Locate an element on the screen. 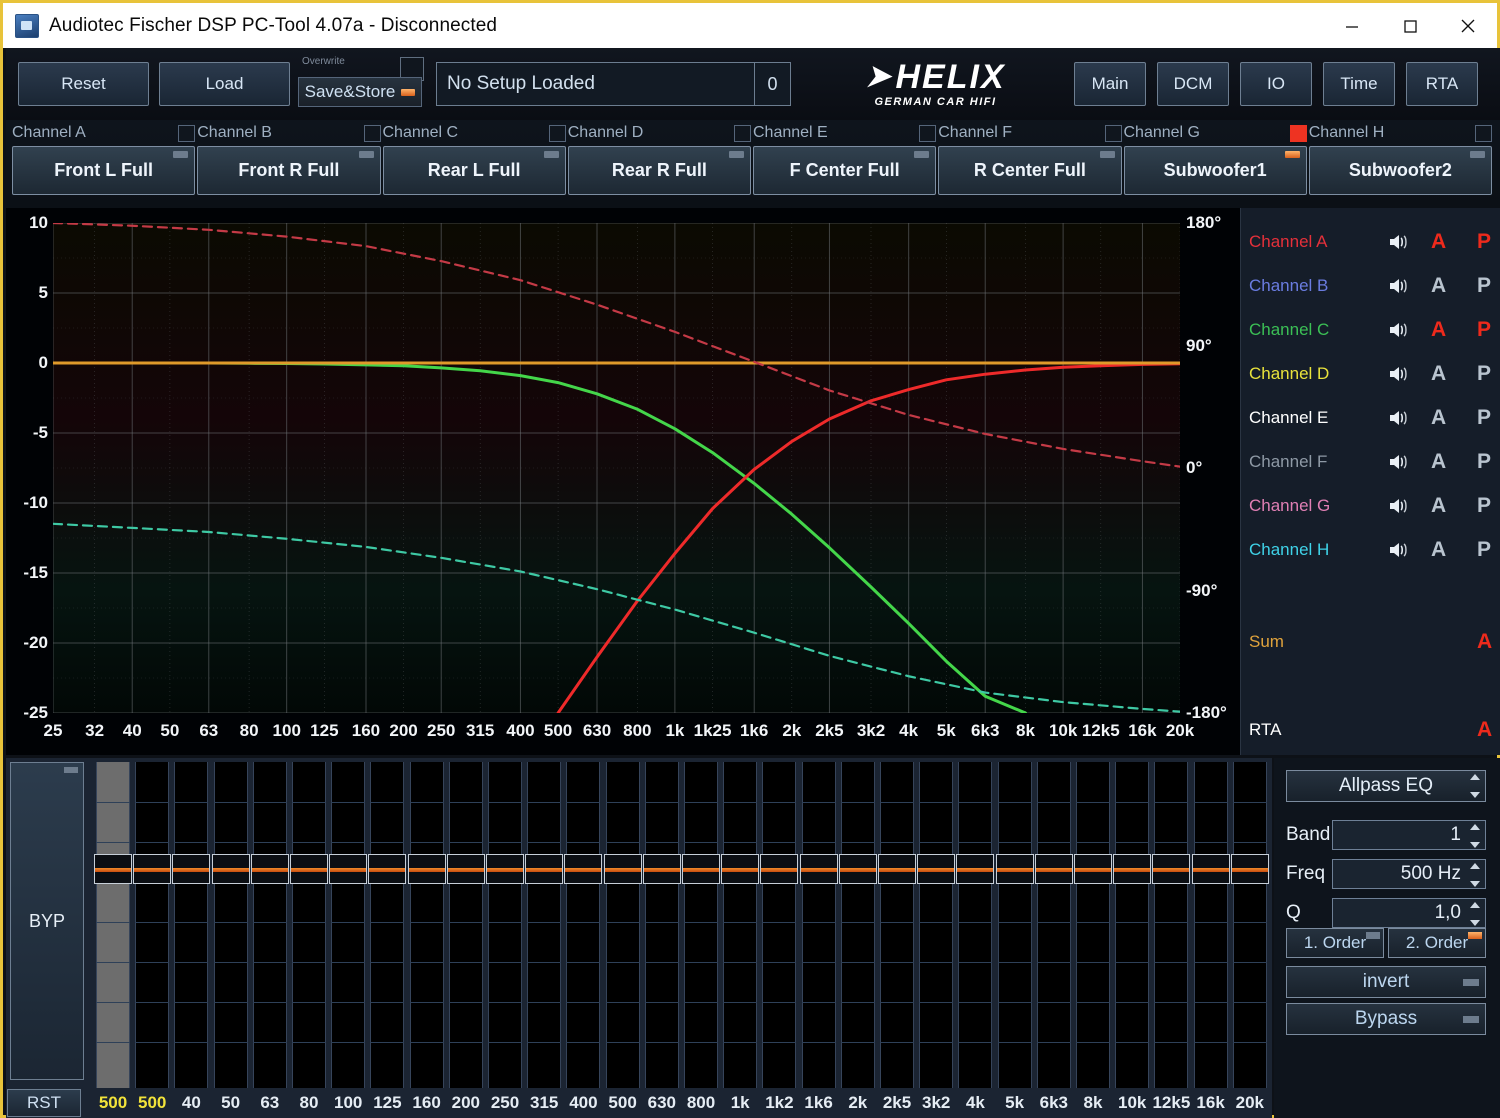 Image resolution: width=1500 pixels, height=1118 pixels. eq-q-input: 1,0 is located at coordinates (1409, 913).